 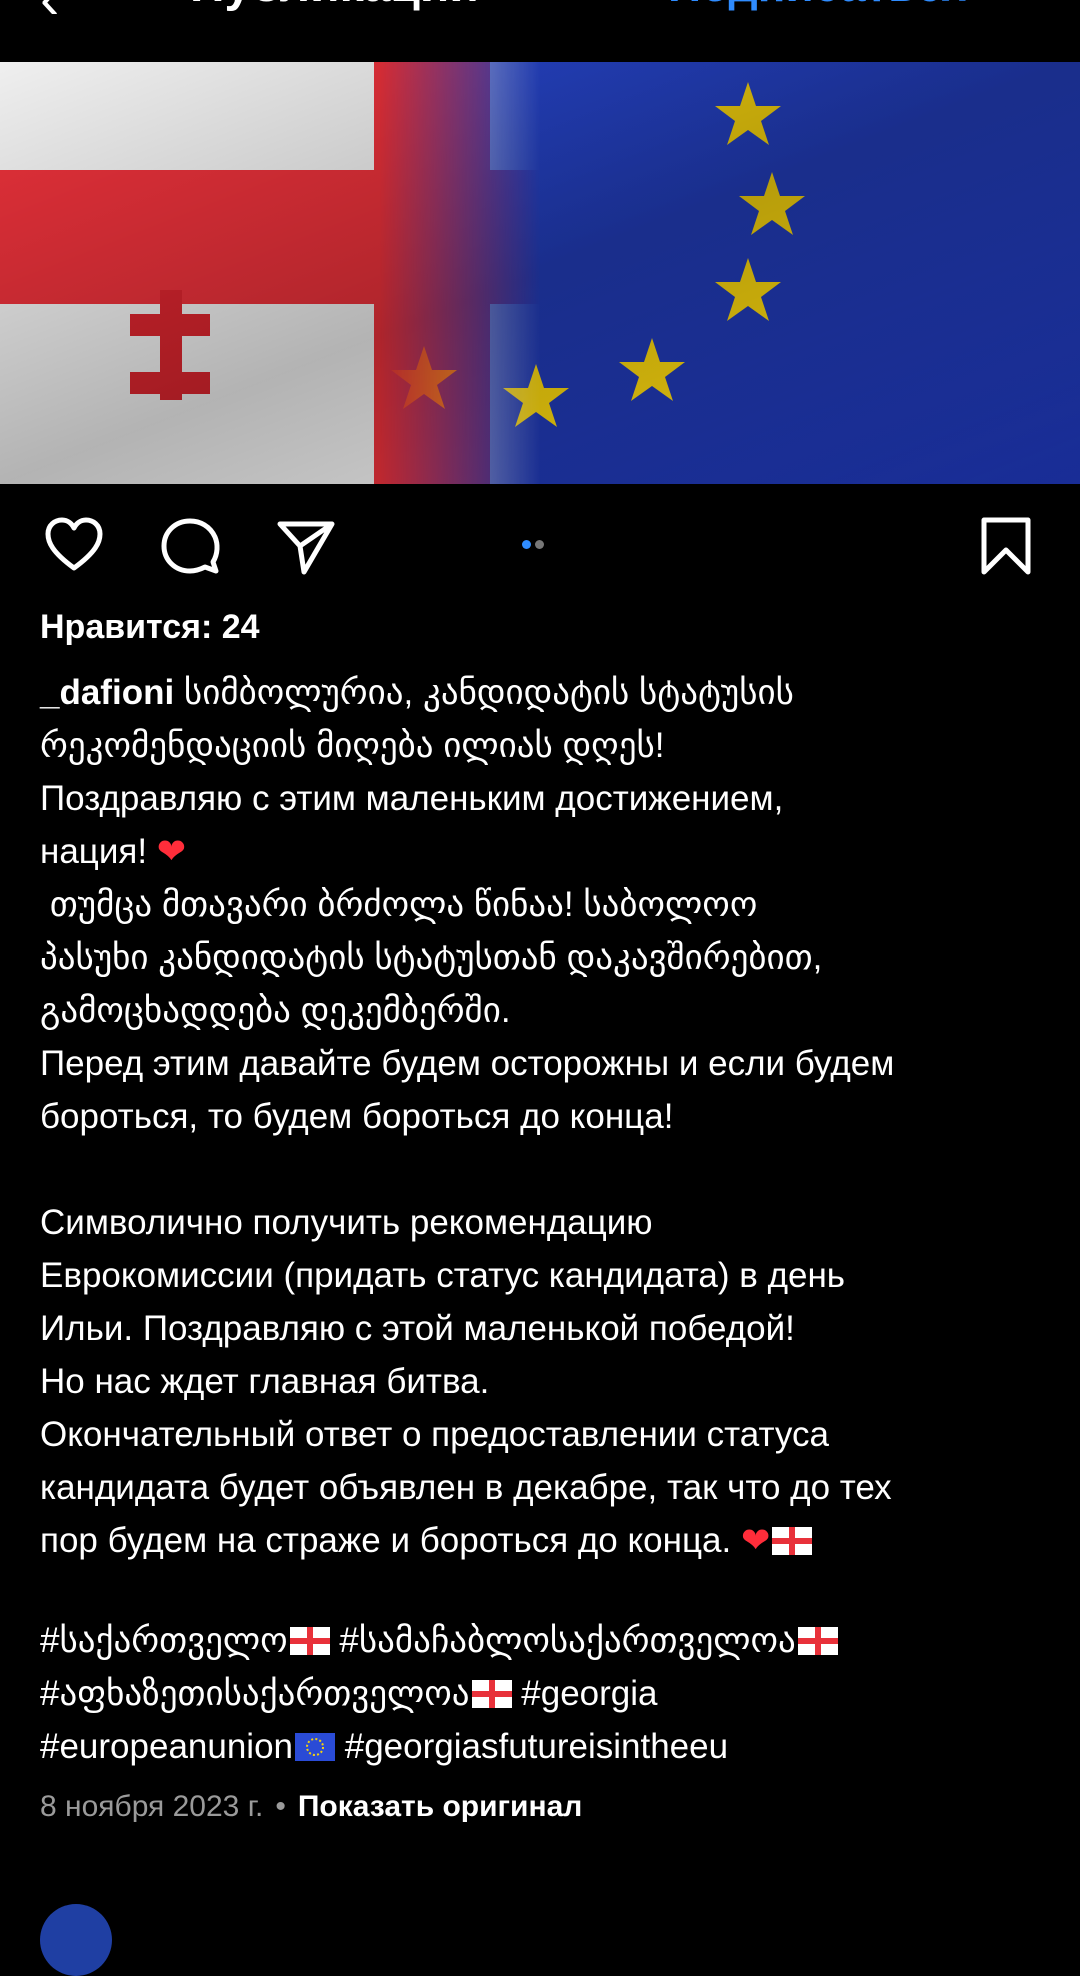 What do you see at coordinates (265, 1381) in the screenshot?
I see `caption-line: Но нас ждет главная битва.` at bounding box center [265, 1381].